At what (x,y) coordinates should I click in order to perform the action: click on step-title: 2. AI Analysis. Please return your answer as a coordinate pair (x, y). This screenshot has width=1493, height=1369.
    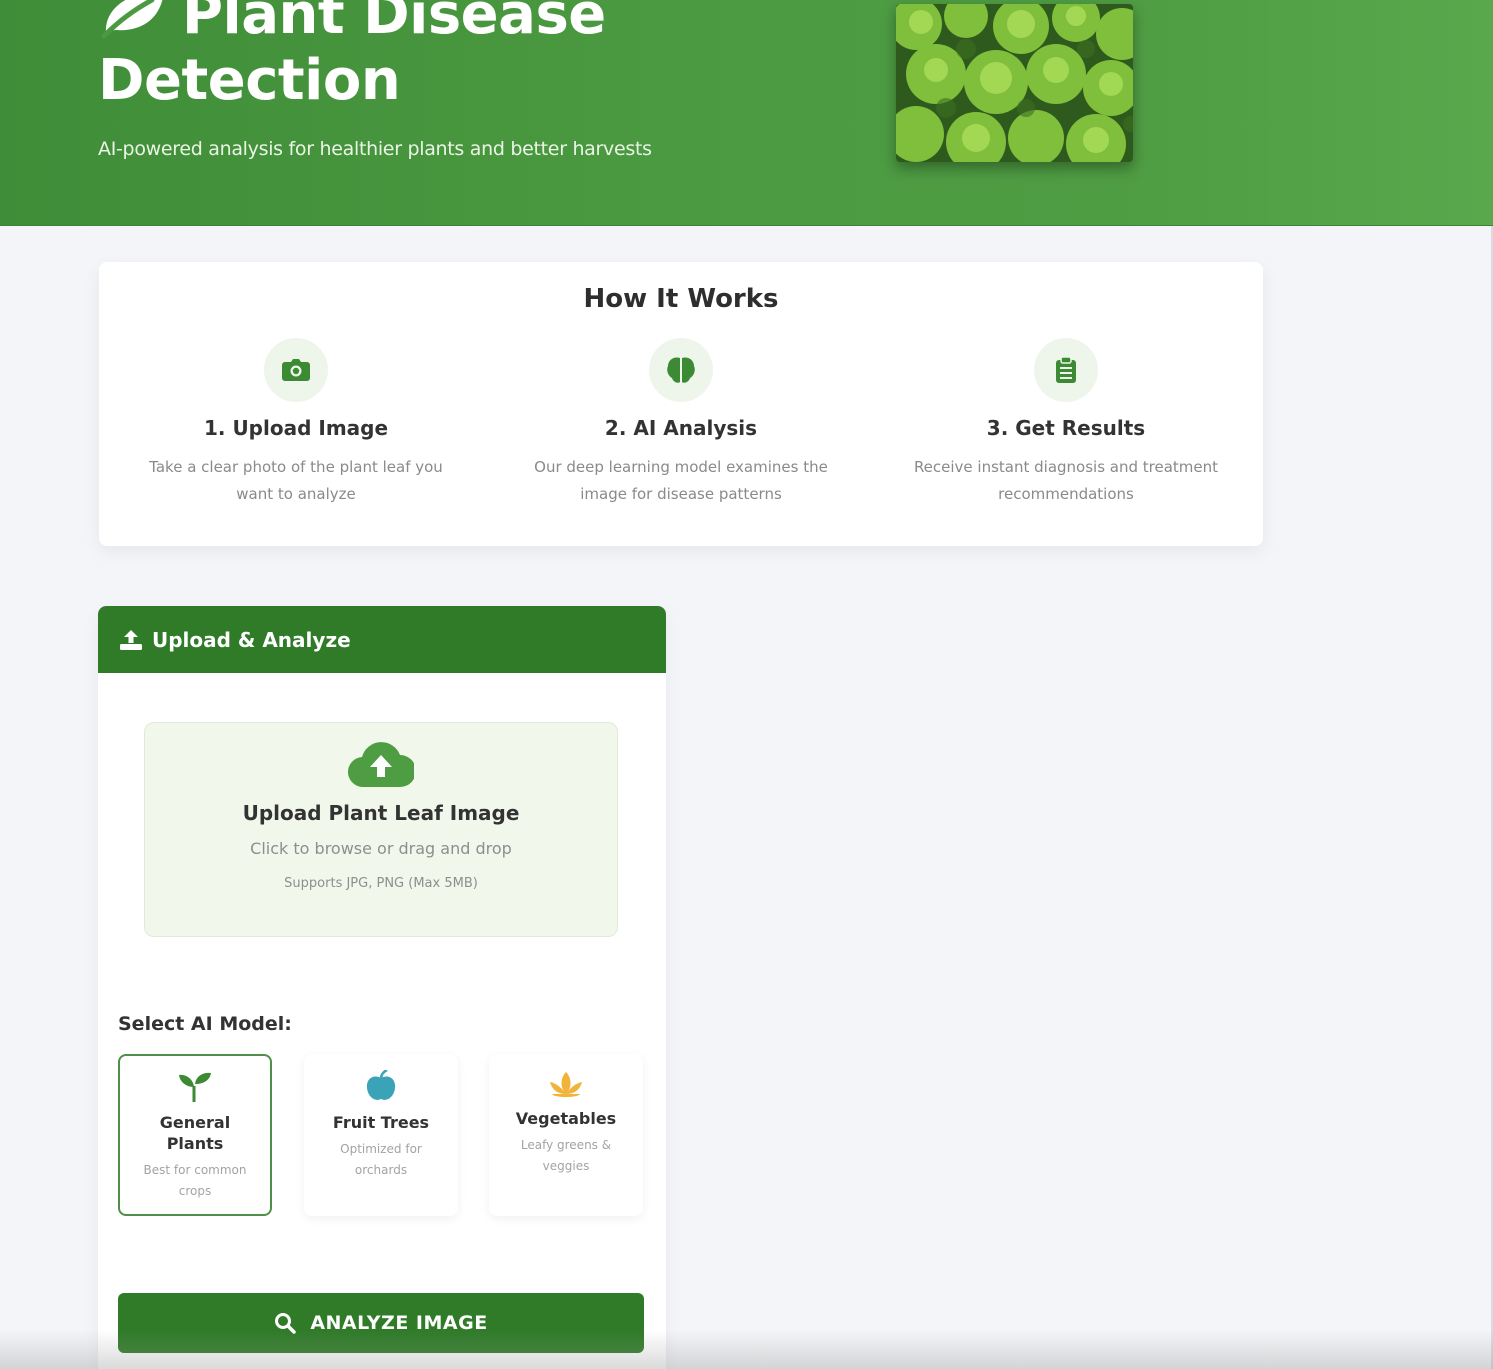
    Looking at the image, I should click on (681, 428).